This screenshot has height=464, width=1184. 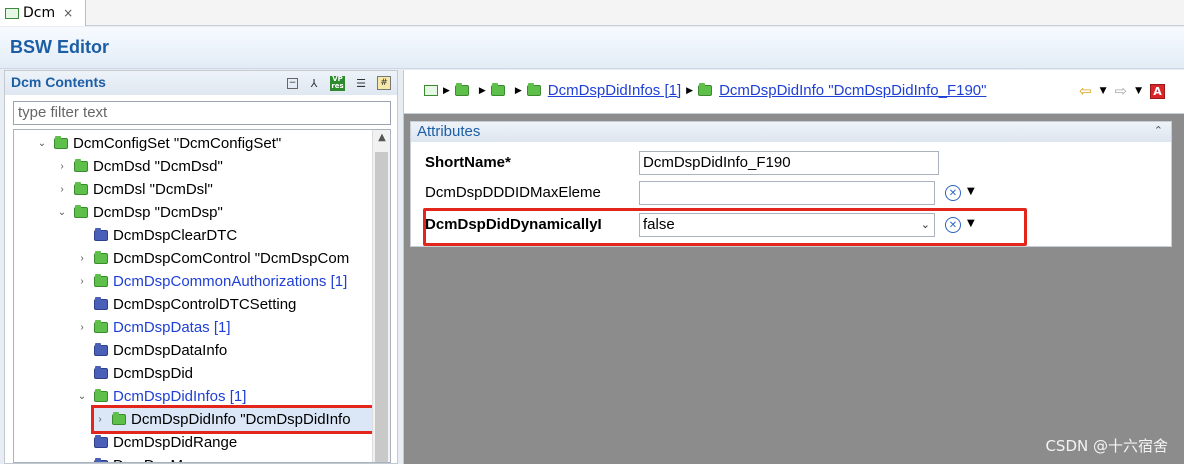 I want to click on tree-item-label: DcmDspDidRange, so click(x=175, y=442).